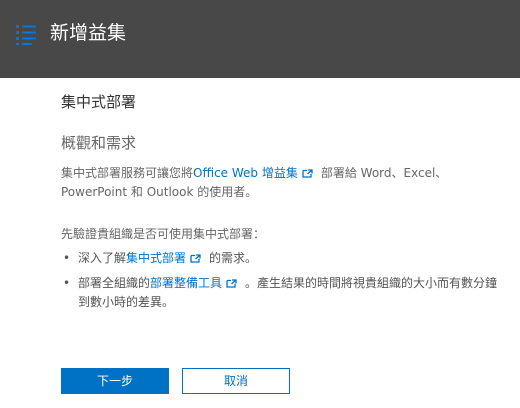  Describe the element at coordinates (186, 283) in the screenshot. I see `readiness-tool-link: 部署整備工具` at that location.